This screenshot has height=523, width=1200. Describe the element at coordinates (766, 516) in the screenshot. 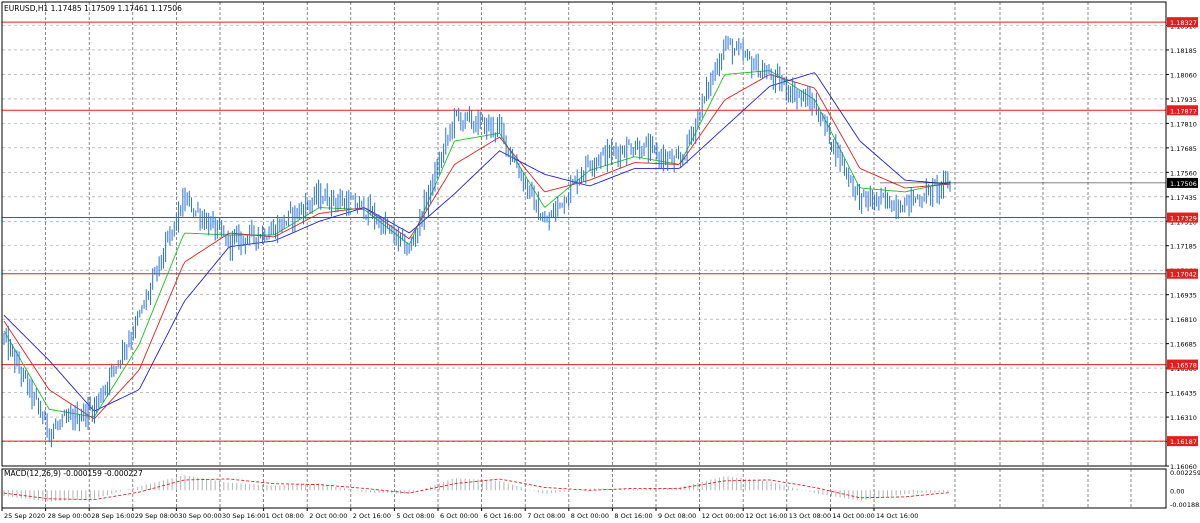

I see `time-tick-label: 12 Oct 16:00` at that location.